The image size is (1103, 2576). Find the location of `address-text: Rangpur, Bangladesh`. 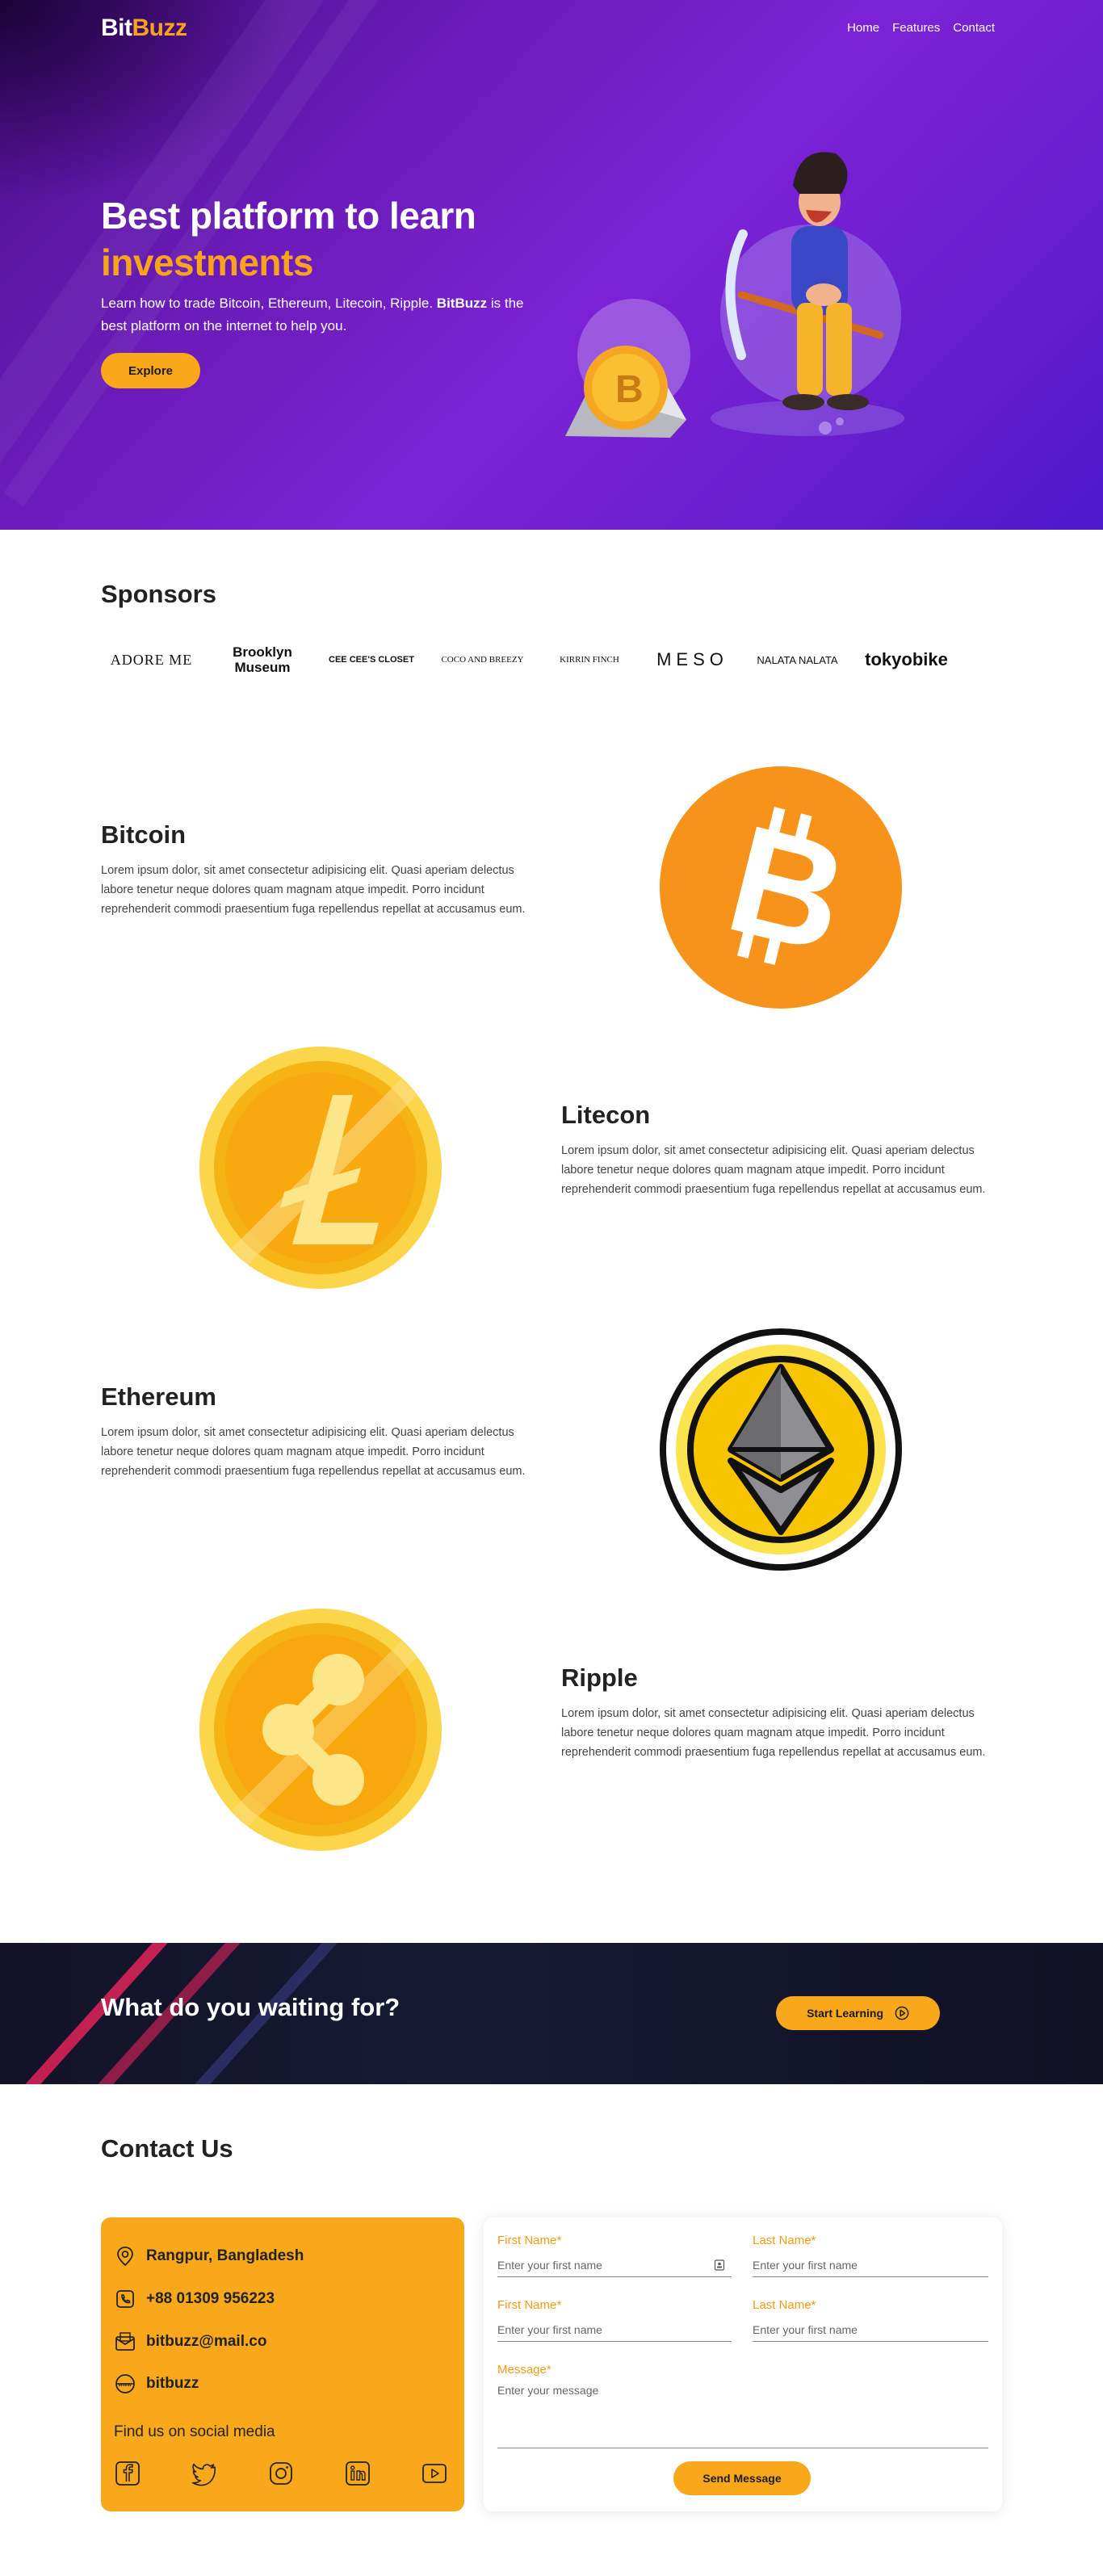

address-text: Rangpur, Bangladesh is located at coordinates (225, 2255).